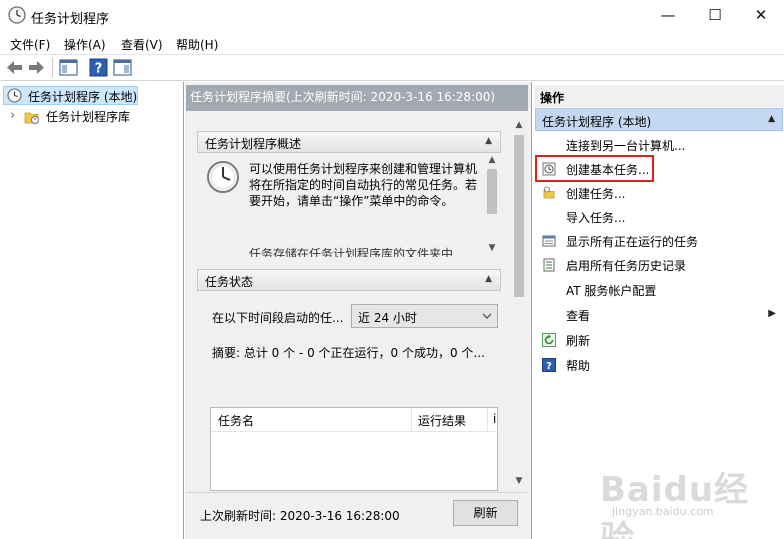  What do you see at coordinates (70, 19) in the screenshot?
I see `window-title: 任务计划程序` at bounding box center [70, 19].